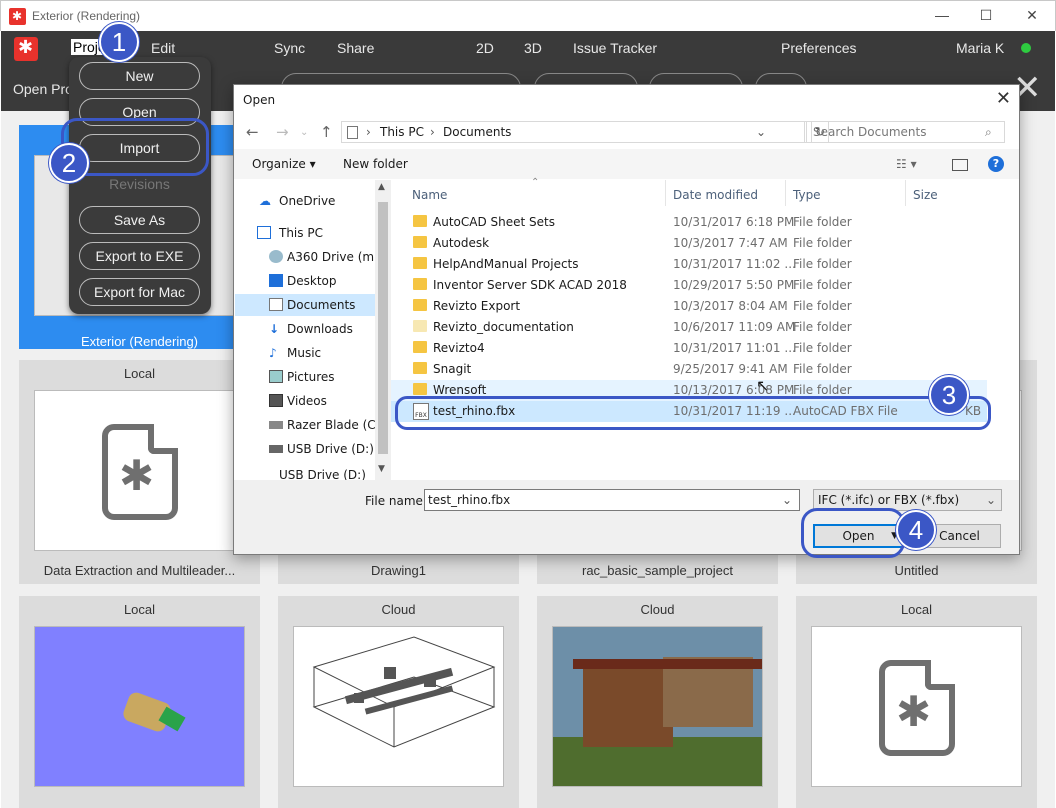 This screenshot has width=1056, height=808. Describe the element at coordinates (305, 449) in the screenshot. I see `nav-usb-drive: USB Drive (D:)` at that location.